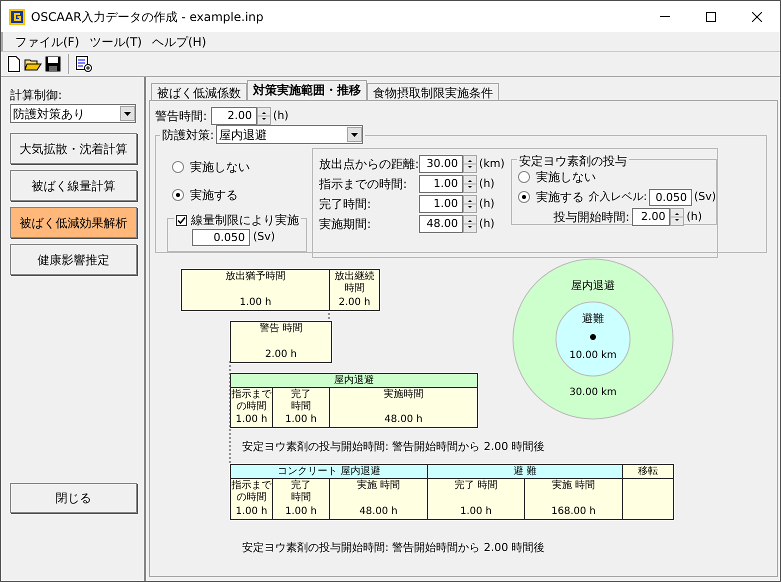  Describe the element at coordinates (188, 135) in the screenshot. I see `group-label: 防護対策:` at that location.